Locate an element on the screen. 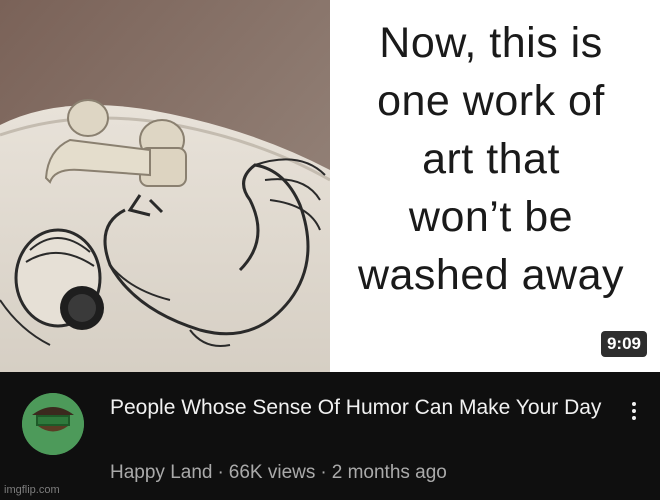  caption-line: Now, this is is located at coordinates (491, 43).